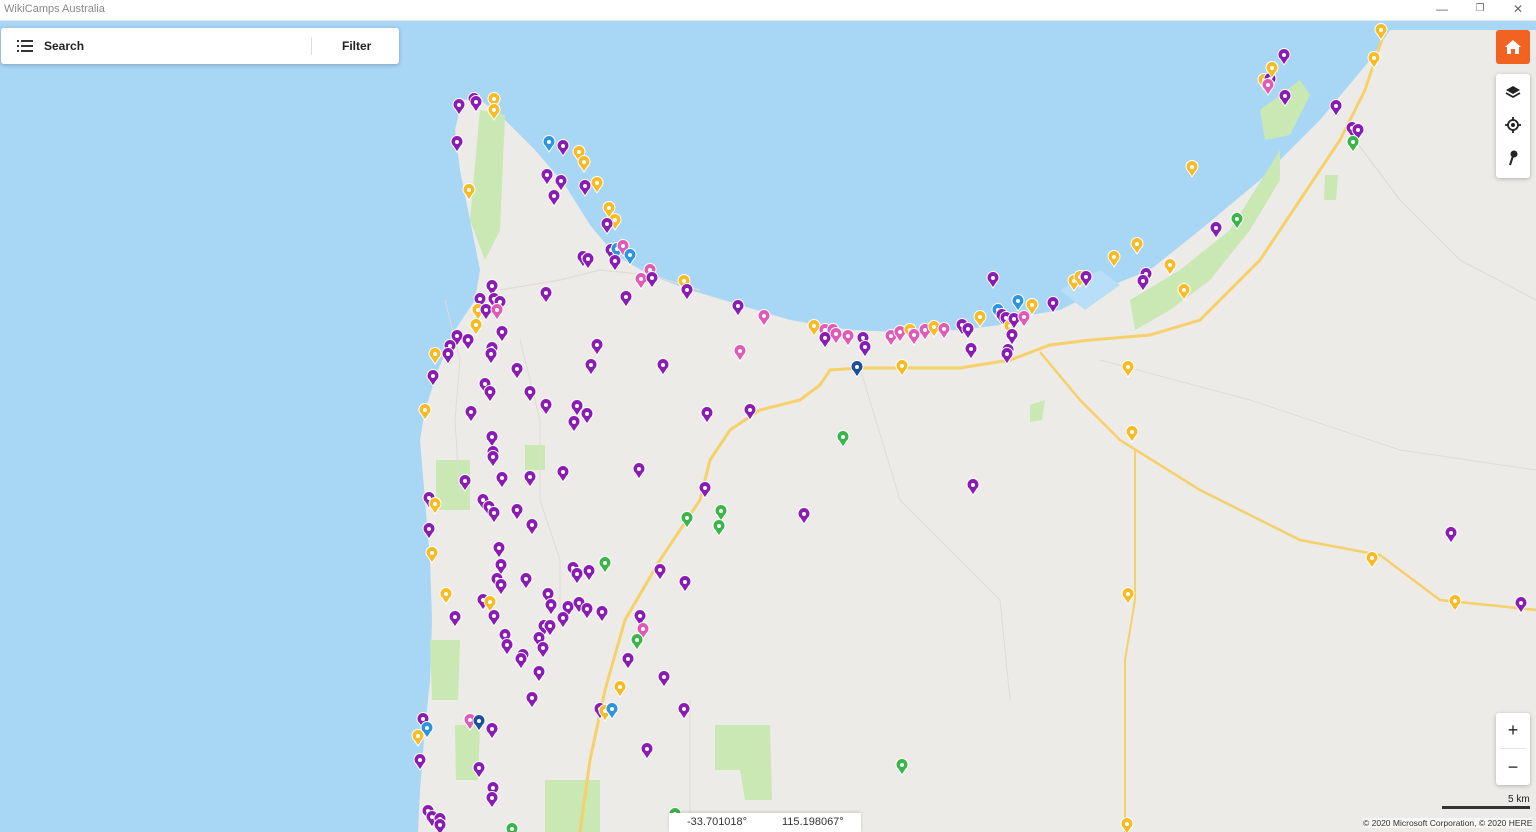 Image resolution: width=1536 pixels, height=832 pixels. Describe the element at coordinates (1513, 730) in the screenshot. I see `zoom-in-button: +` at that location.